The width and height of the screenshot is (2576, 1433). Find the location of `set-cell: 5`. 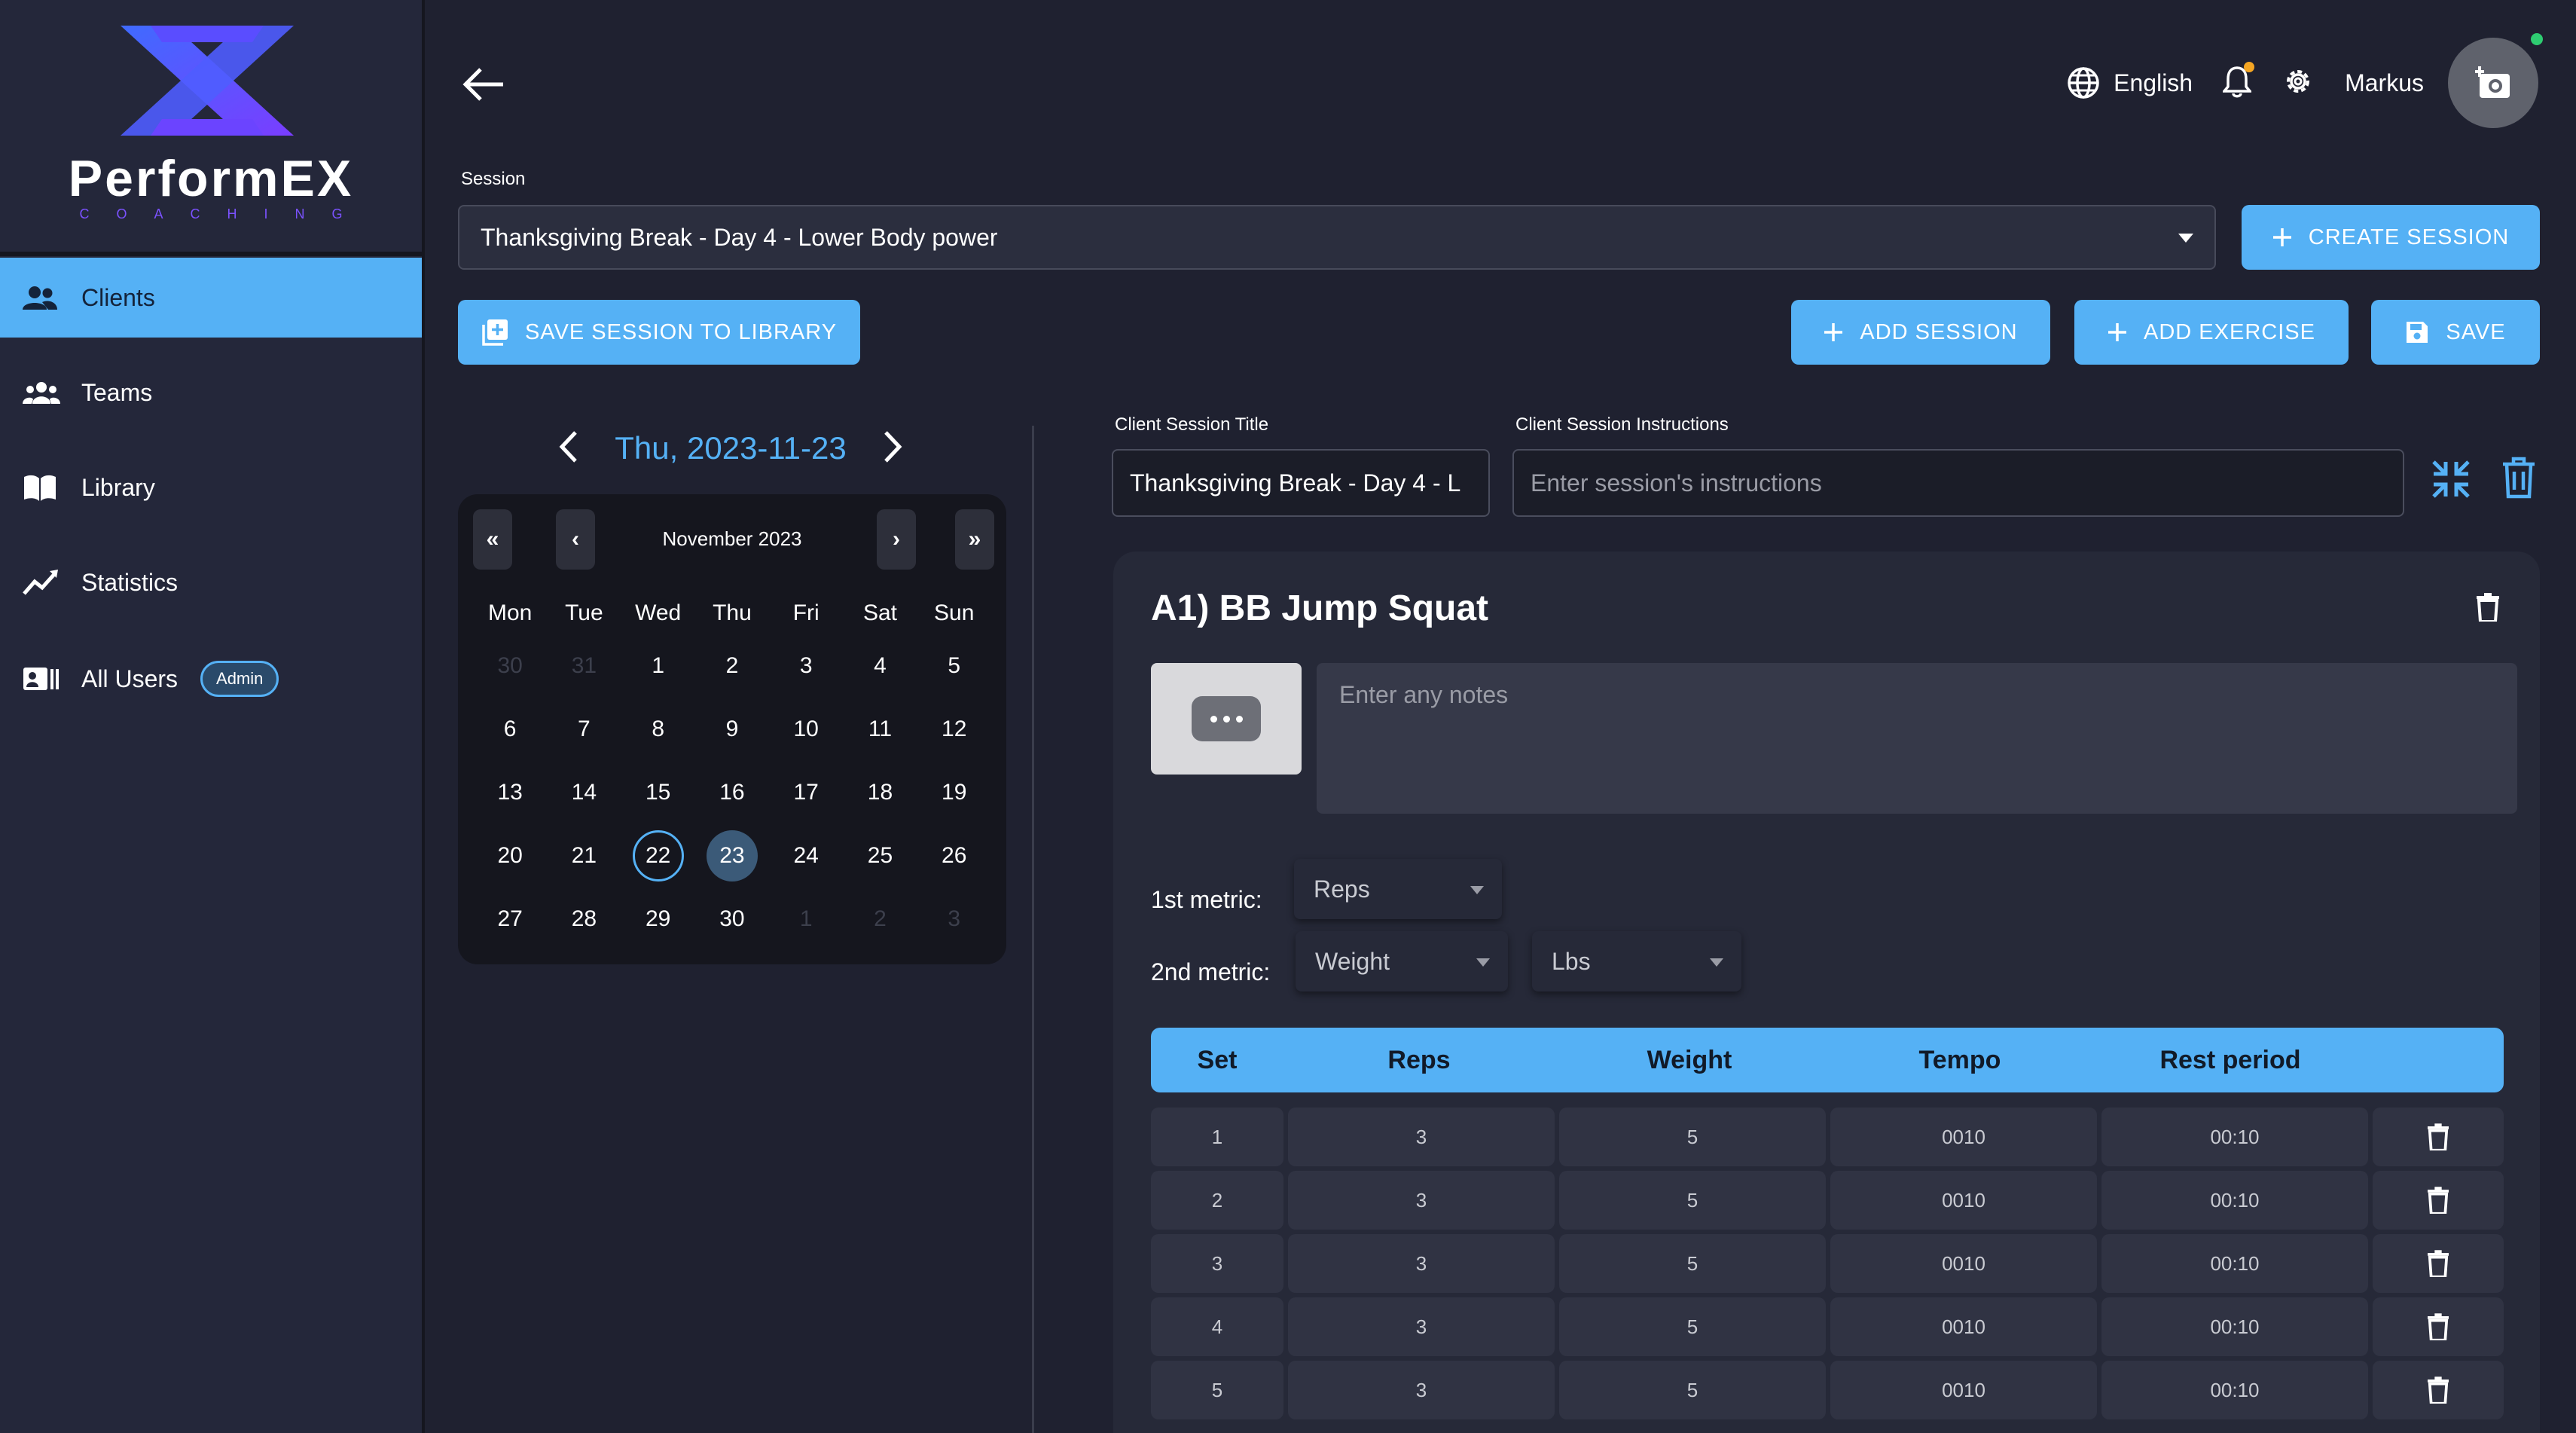

set-cell: 5 is located at coordinates (1217, 1390).